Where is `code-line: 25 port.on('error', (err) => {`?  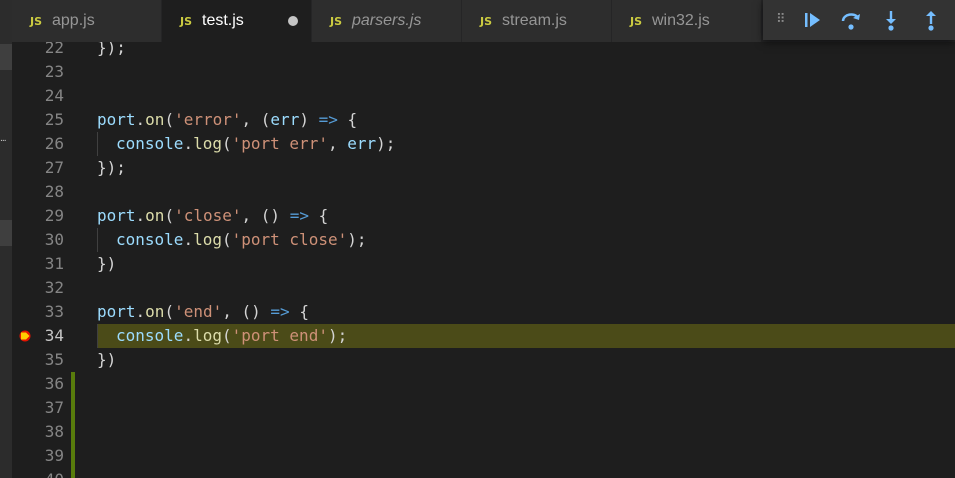 code-line: 25 port.on('error', (err) => { is located at coordinates (483, 120).